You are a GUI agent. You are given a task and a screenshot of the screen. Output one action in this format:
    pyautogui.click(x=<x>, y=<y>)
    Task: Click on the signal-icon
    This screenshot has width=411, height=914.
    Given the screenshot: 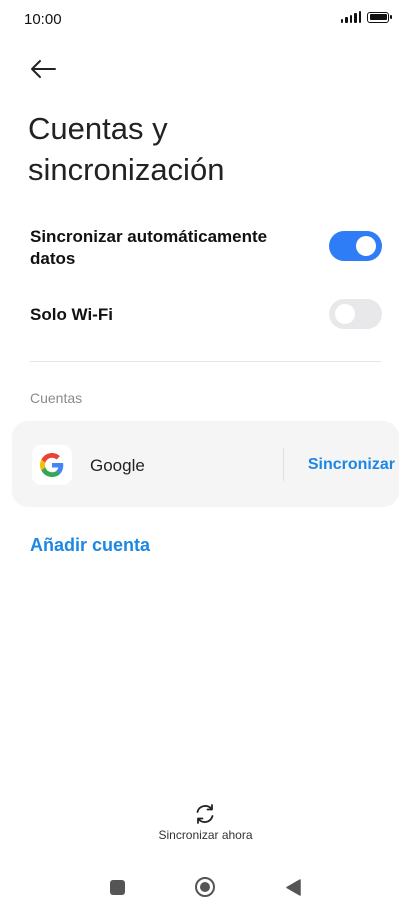 What is the action you would take?
    pyautogui.click(x=350, y=17)
    